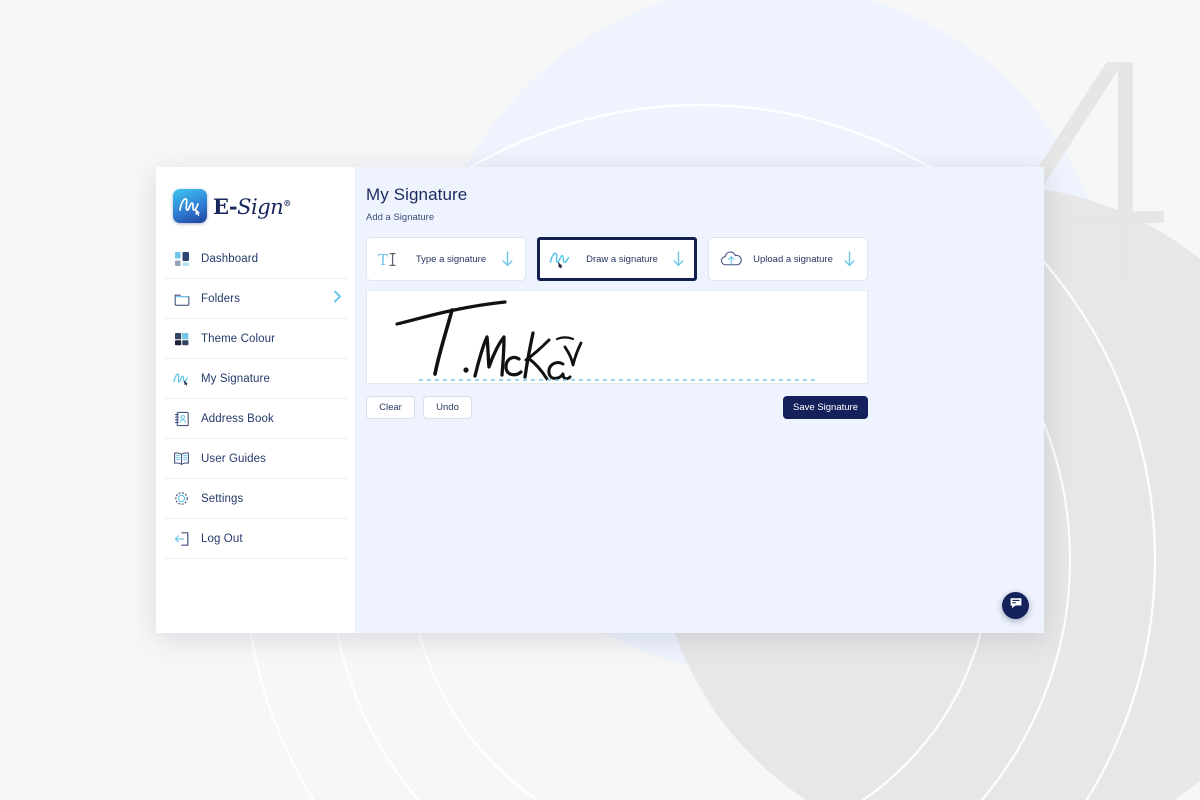 The height and width of the screenshot is (800, 1200). I want to click on chat-messenger-icon, so click(1016, 605).